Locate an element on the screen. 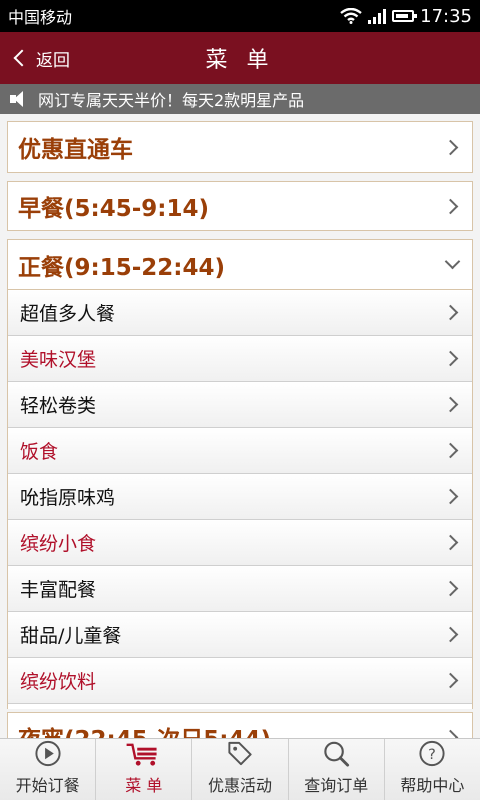  tab-promotions: 优惠活动 is located at coordinates (240, 769).